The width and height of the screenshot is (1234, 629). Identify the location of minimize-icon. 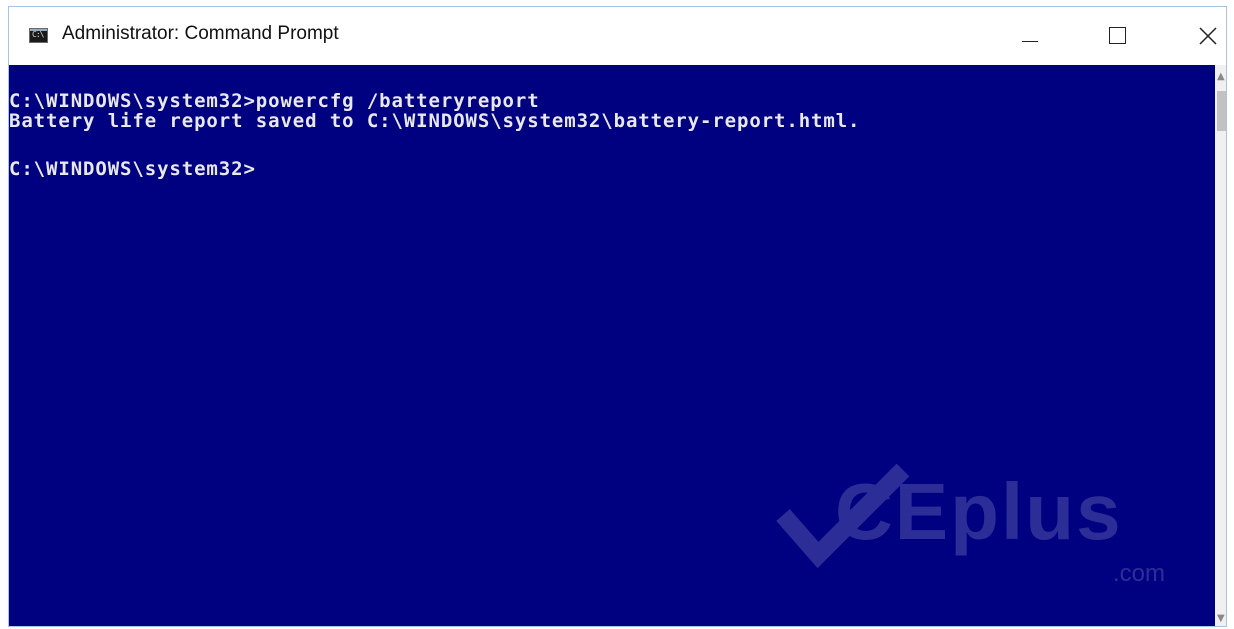
(1030, 41).